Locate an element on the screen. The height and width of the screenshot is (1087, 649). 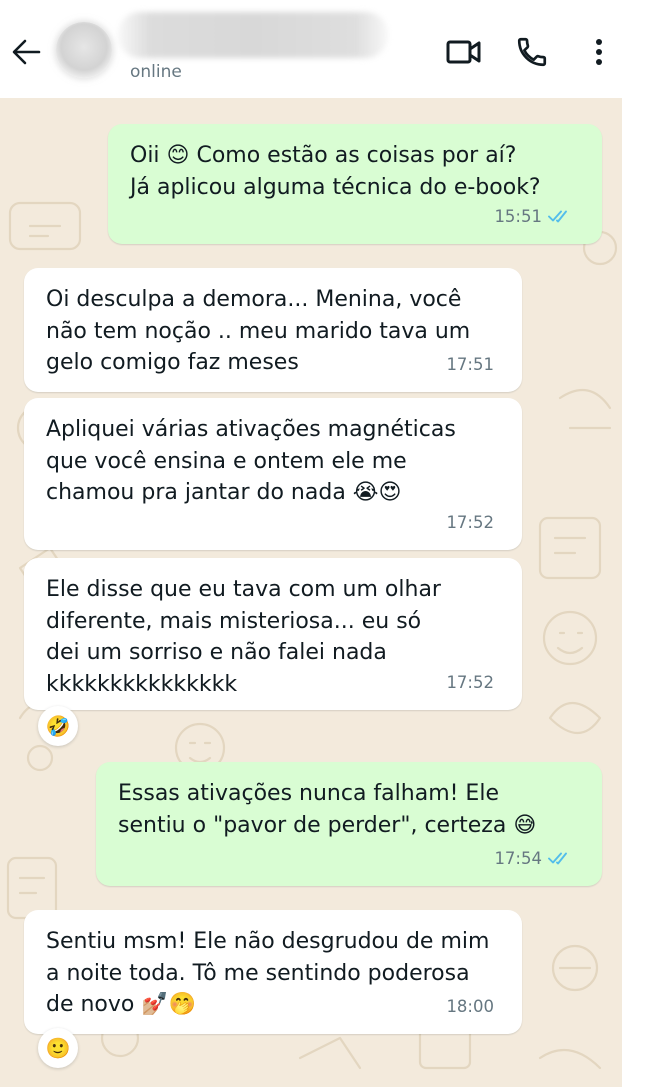
chat-header: online is located at coordinates (324, 49).